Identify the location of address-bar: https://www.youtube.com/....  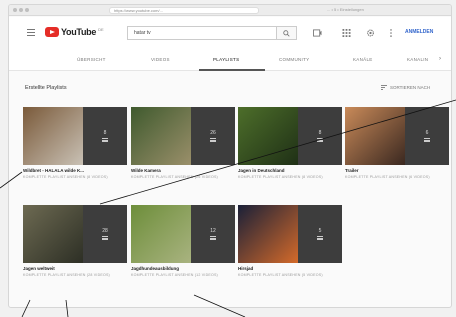
(184, 10).